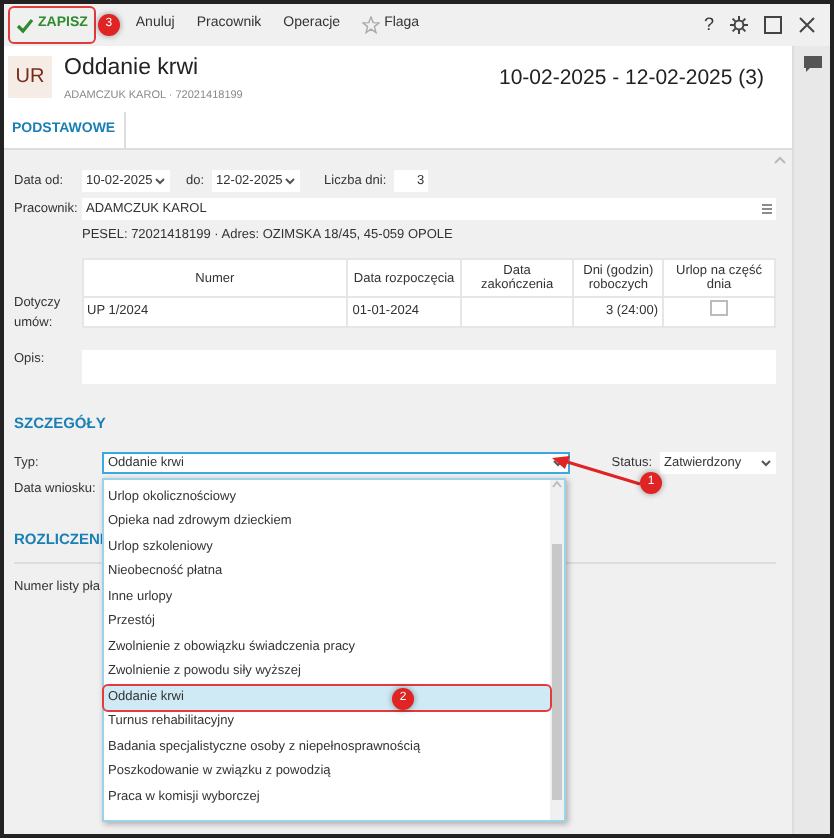  What do you see at coordinates (30, 77) in the screenshot?
I see `type-badge: UR` at bounding box center [30, 77].